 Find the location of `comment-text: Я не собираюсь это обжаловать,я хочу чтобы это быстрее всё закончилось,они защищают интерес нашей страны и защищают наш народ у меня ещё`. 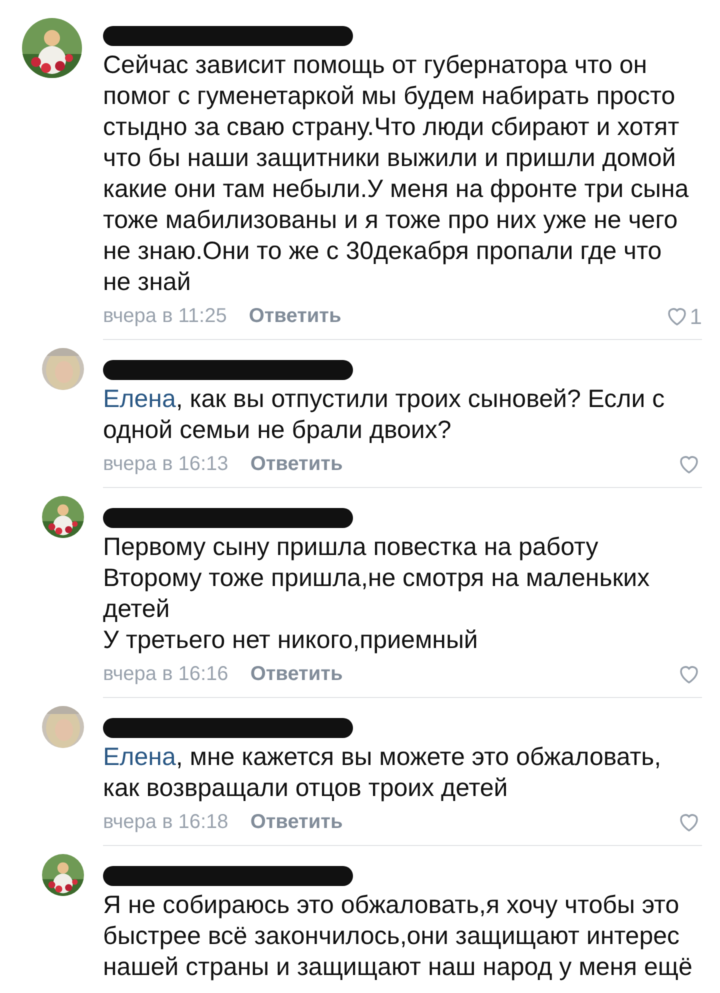

comment-text: Я не собираюсь это обжаловать,я хочу чтобы это быстрее всё закончилось,они защищают интерес нашей страны и защищают наш народ у меня ещё is located at coordinates (398, 936).